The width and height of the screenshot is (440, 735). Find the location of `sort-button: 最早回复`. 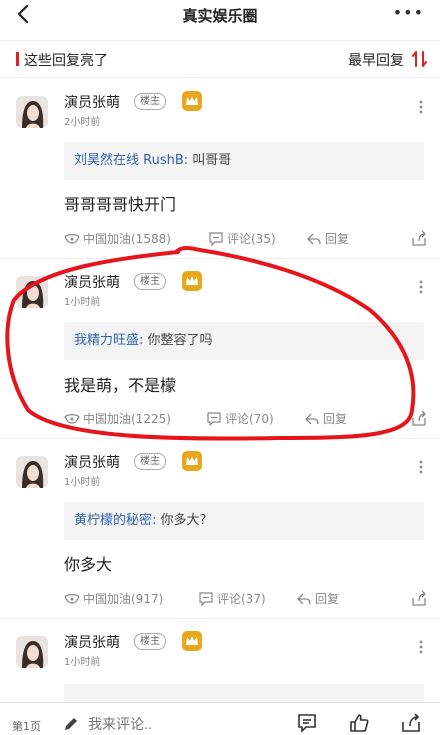

sort-button: 最早回复 is located at coordinates (376, 60).